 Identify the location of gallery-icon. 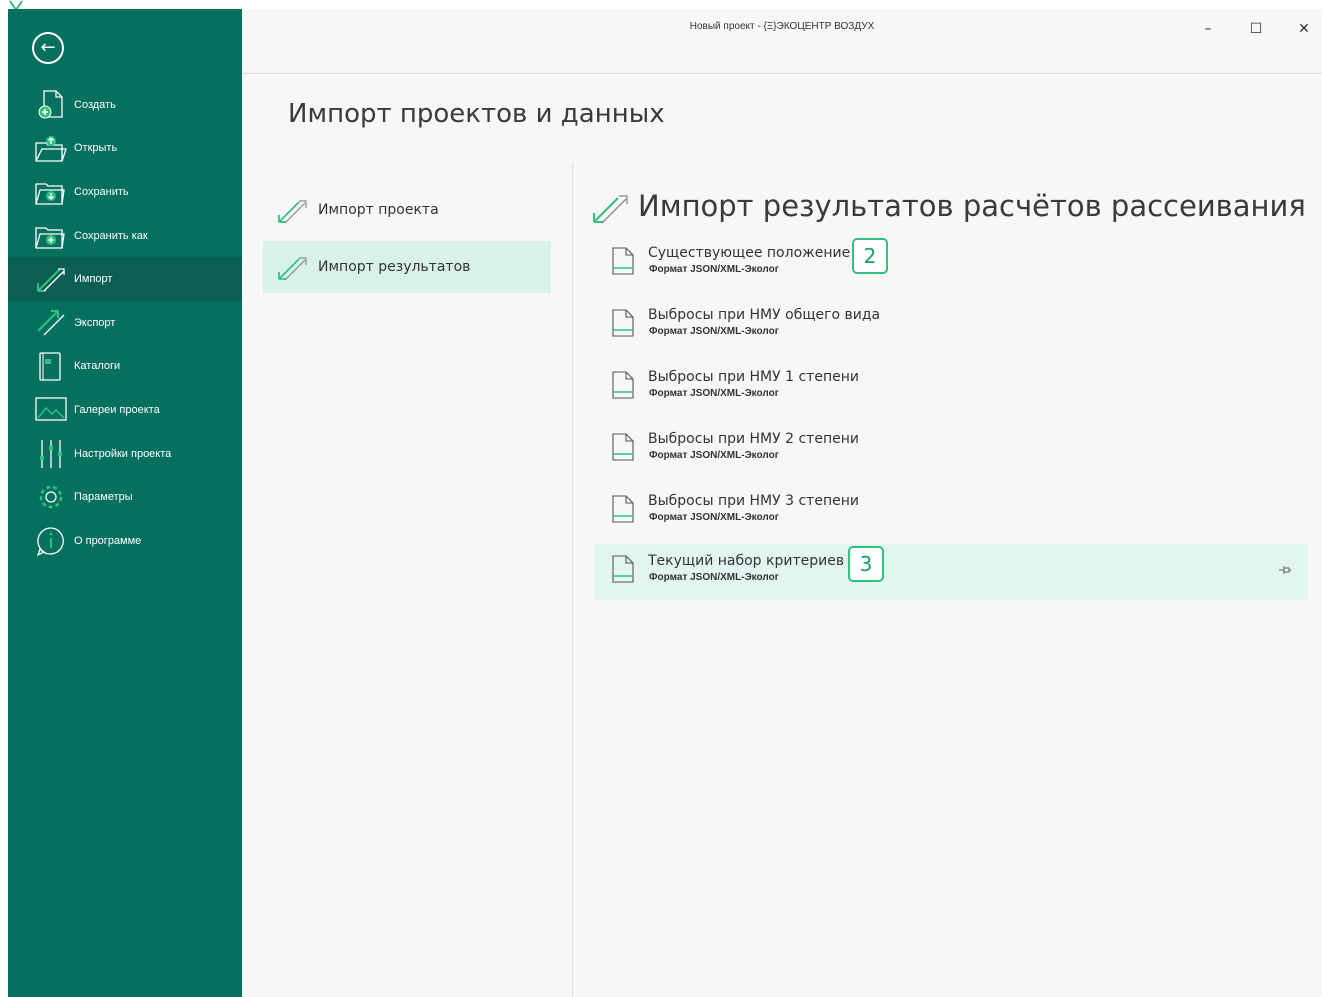
(51, 409).